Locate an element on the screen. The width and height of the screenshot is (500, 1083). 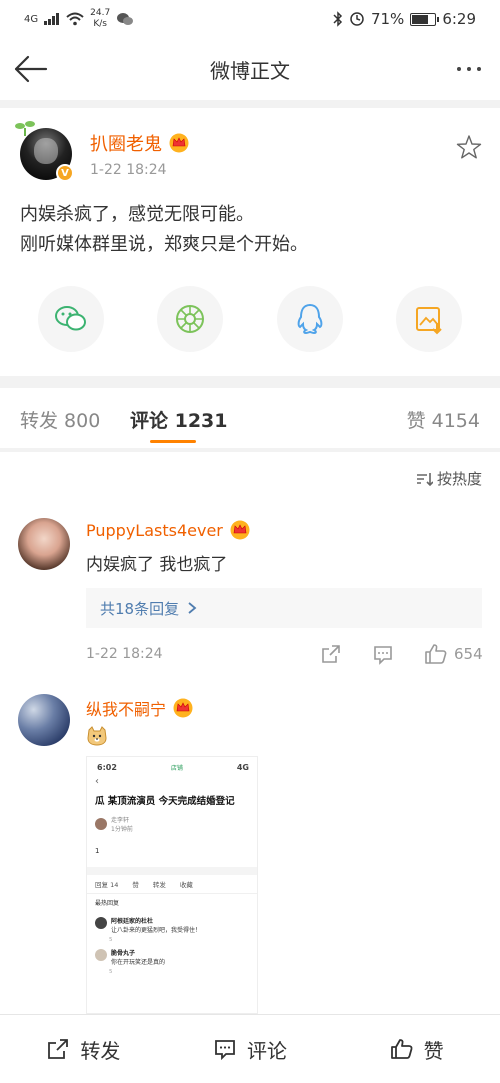
embed-title: 瓜 某顶流演员 今天完成结婚登记 is located at coordinates (165, 801).